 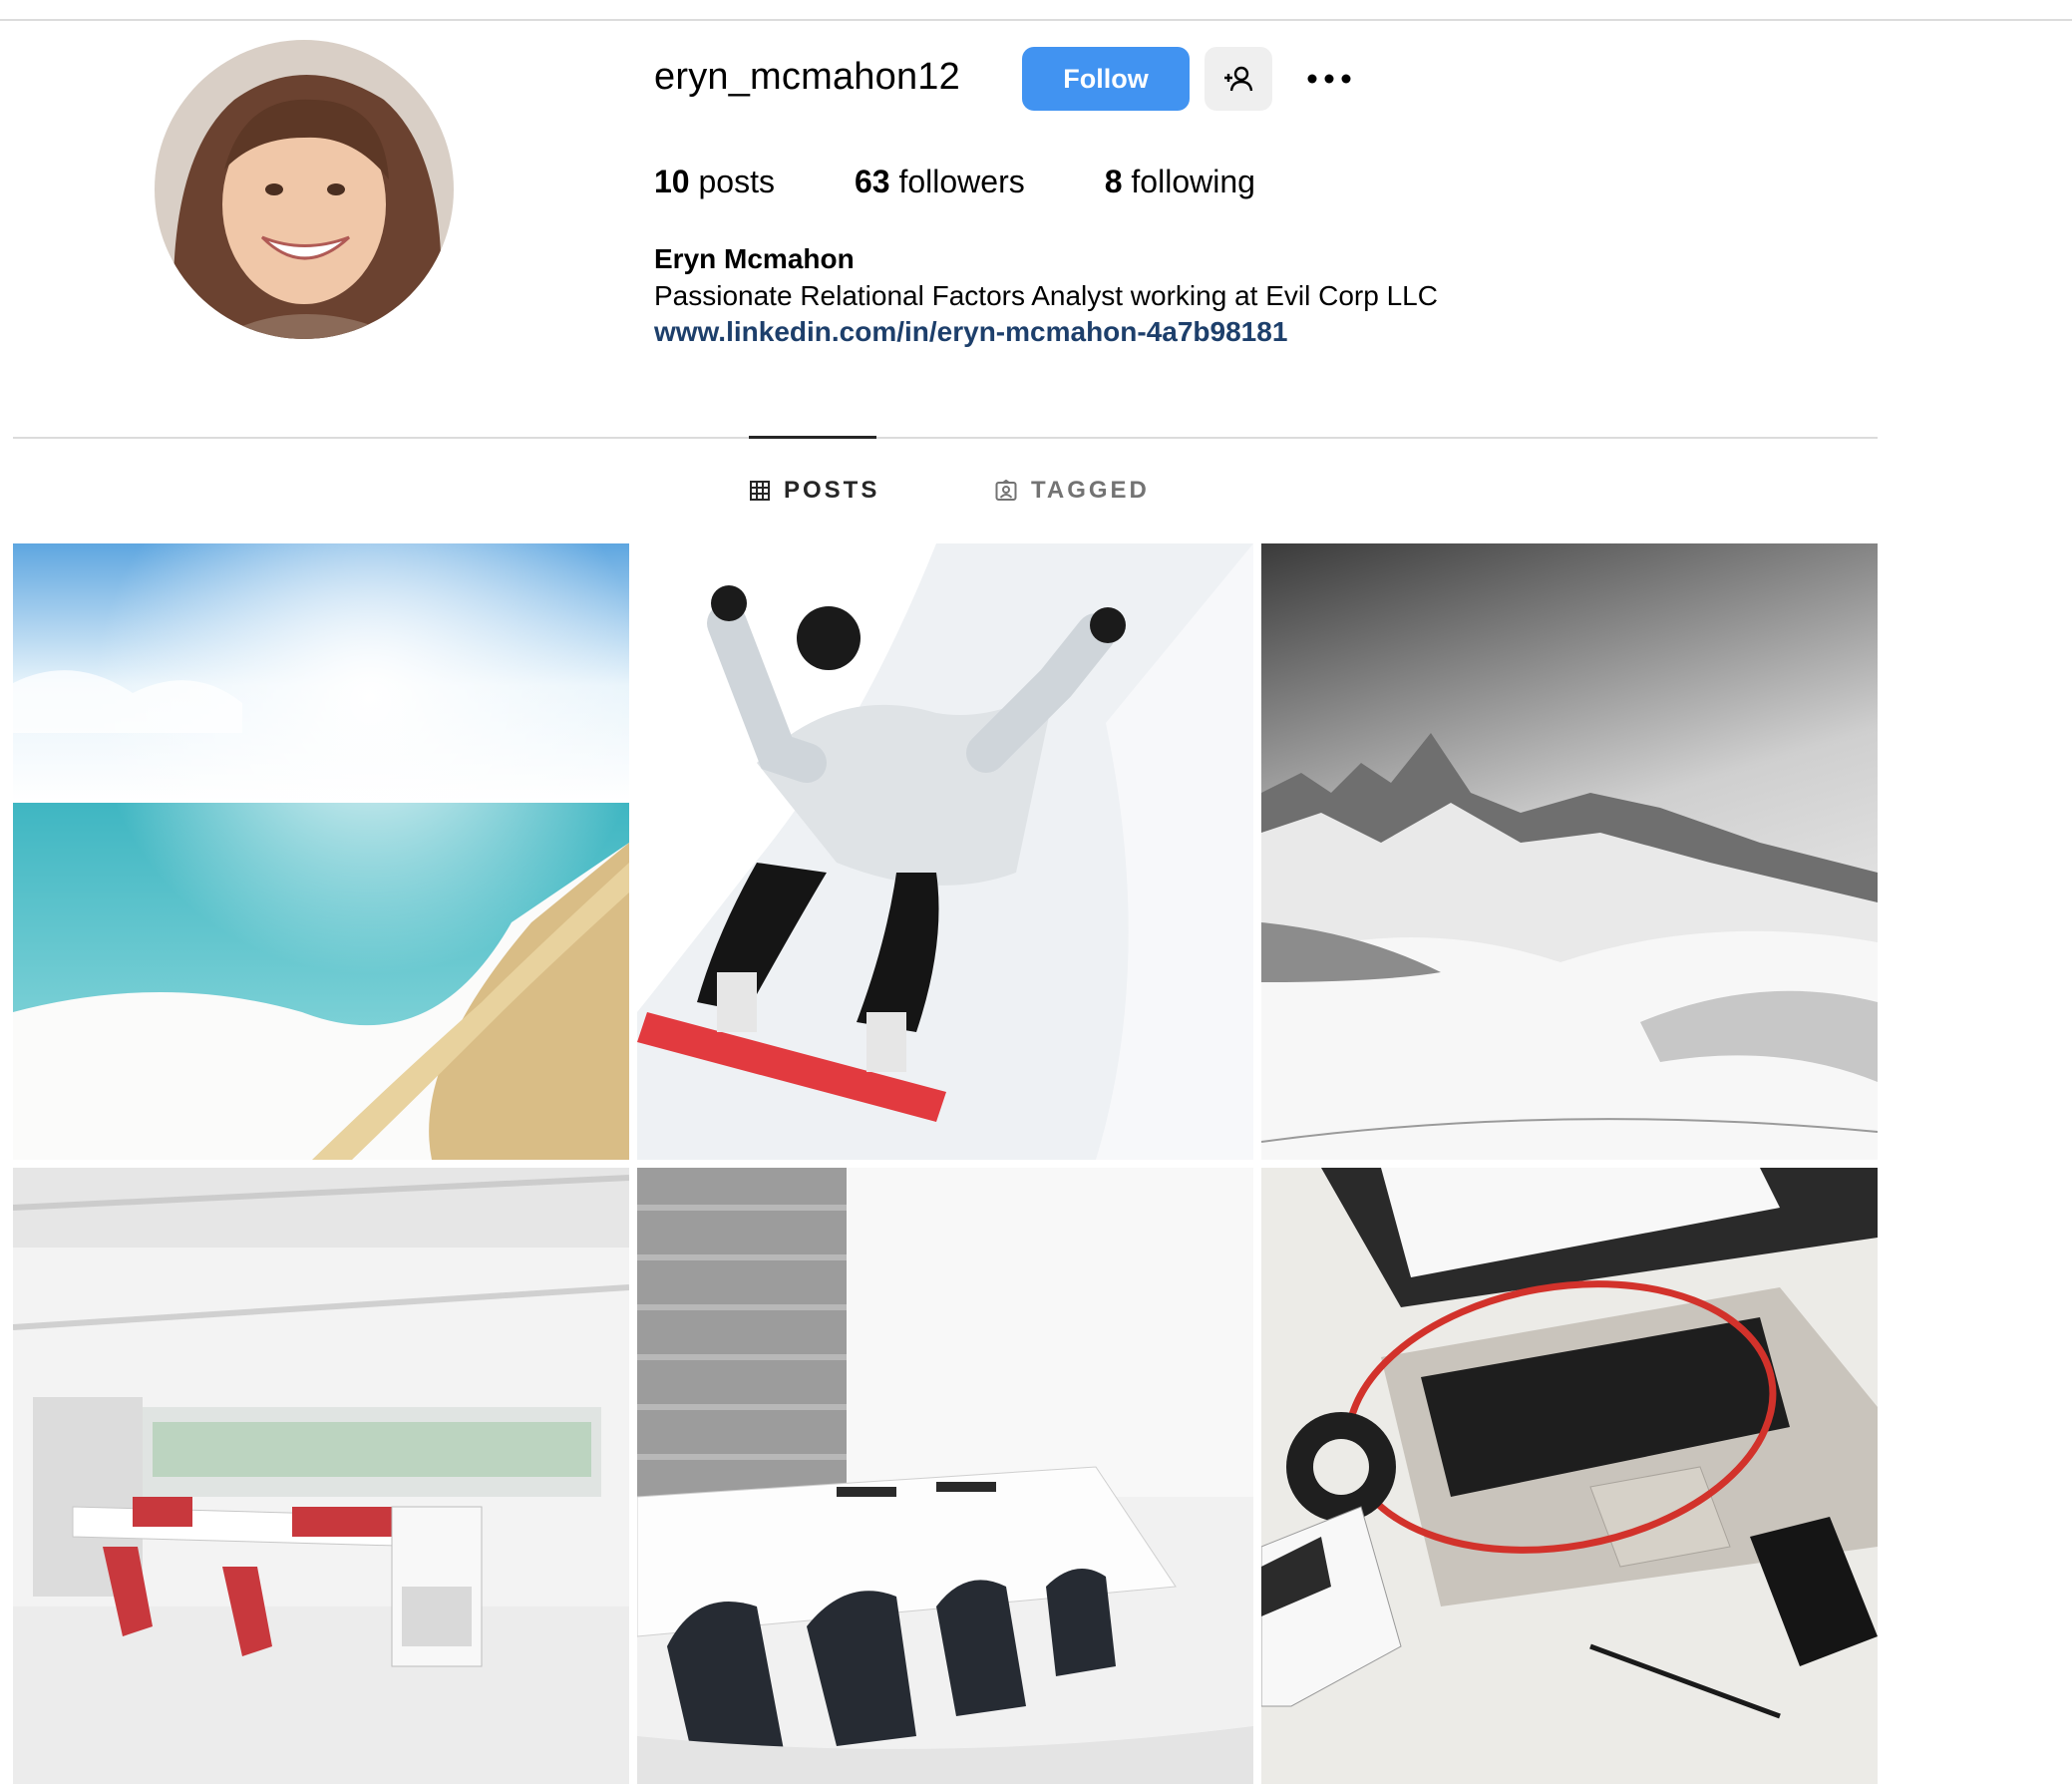 I want to click on add-person-icon, so click(x=1239, y=79).